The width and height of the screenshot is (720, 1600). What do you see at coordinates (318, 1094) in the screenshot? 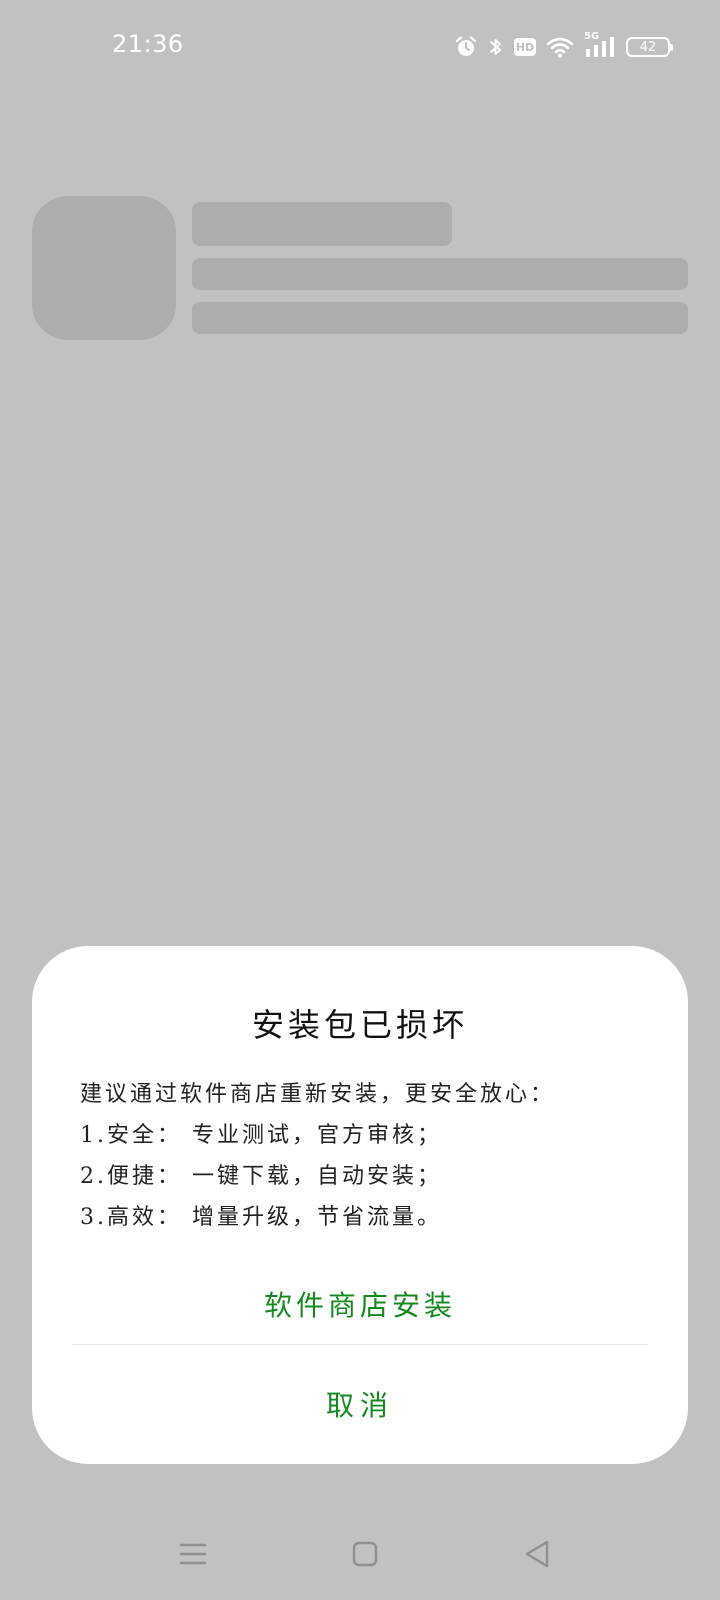
I see `dialog-message-line: 建议通过软件商店重新安装，更安全放心：` at bounding box center [318, 1094].